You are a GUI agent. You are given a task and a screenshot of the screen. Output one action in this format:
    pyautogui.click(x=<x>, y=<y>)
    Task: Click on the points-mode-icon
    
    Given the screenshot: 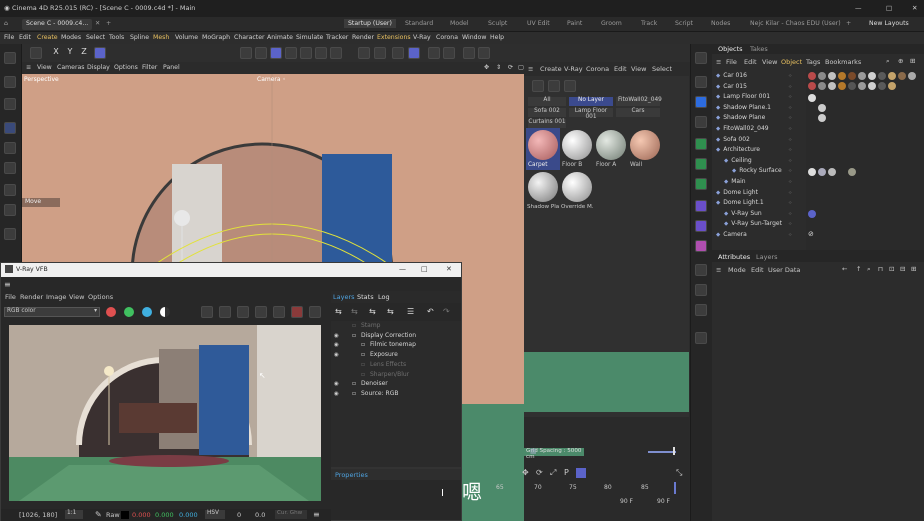 What is the action you would take?
    pyautogui.click(x=291, y=53)
    